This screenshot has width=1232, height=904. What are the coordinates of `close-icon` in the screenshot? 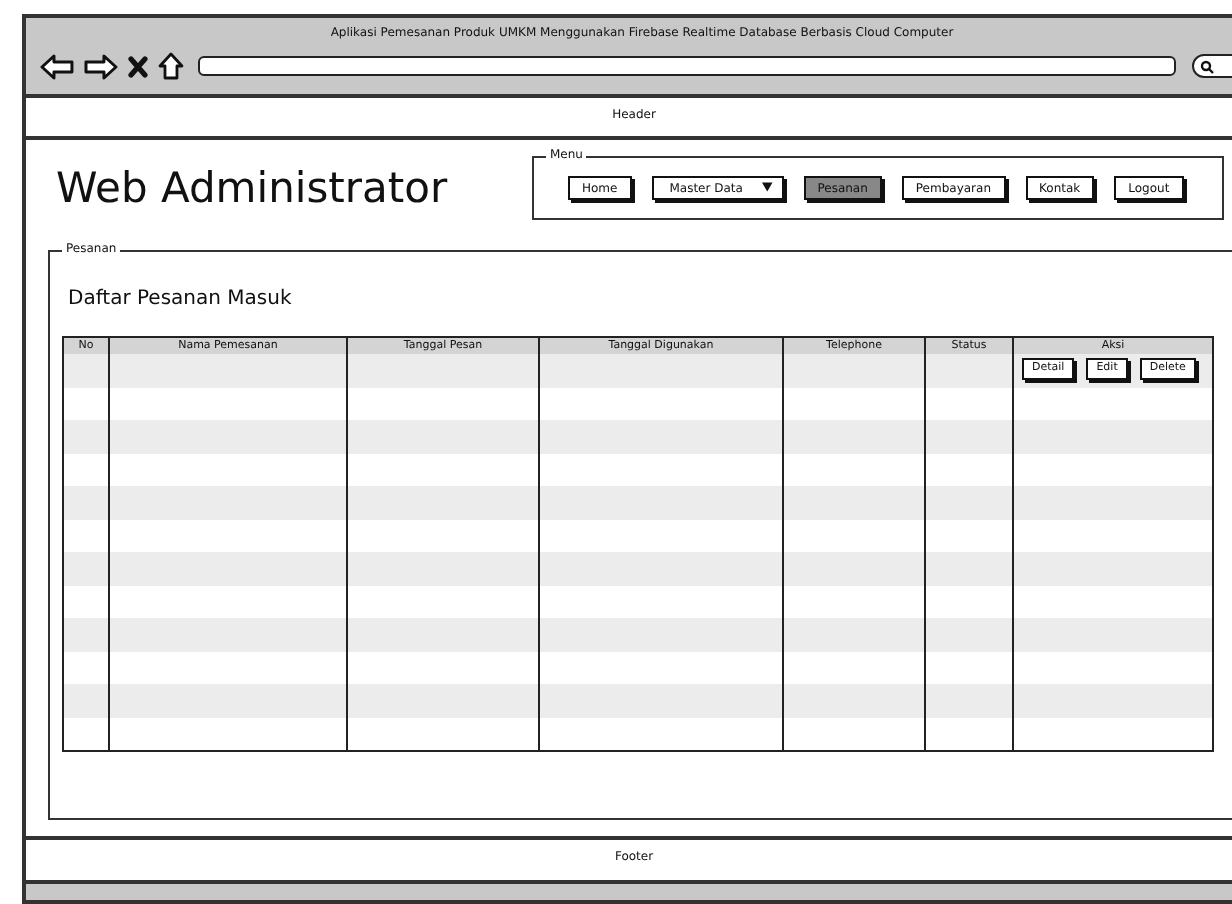 It's located at (137, 66).